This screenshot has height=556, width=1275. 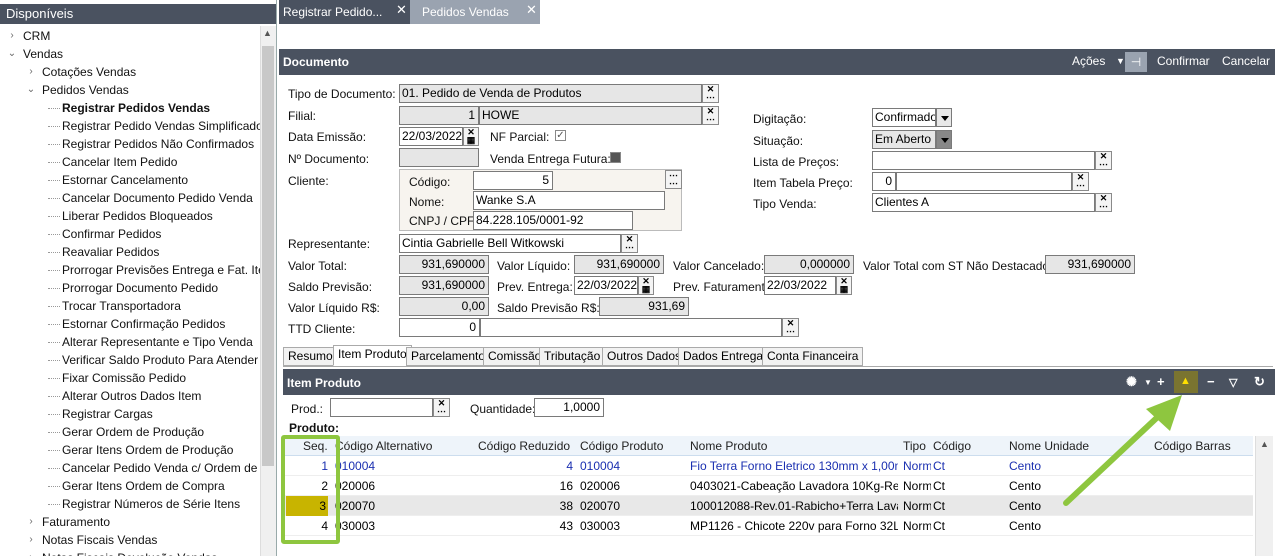 I want to click on column-header: Tipo, so click(x=918, y=446).